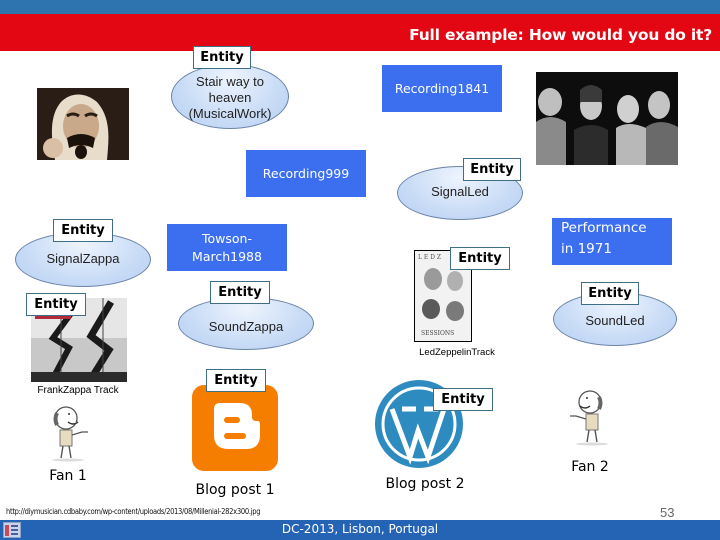  I want to click on entity-tag-musical-work: Entity, so click(222, 57).